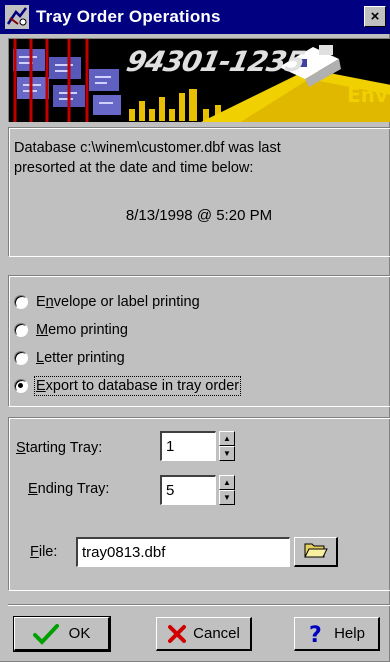 The width and height of the screenshot is (390, 662). Describe the element at coordinates (21, 330) in the screenshot. I see `radio-memo` at that location.